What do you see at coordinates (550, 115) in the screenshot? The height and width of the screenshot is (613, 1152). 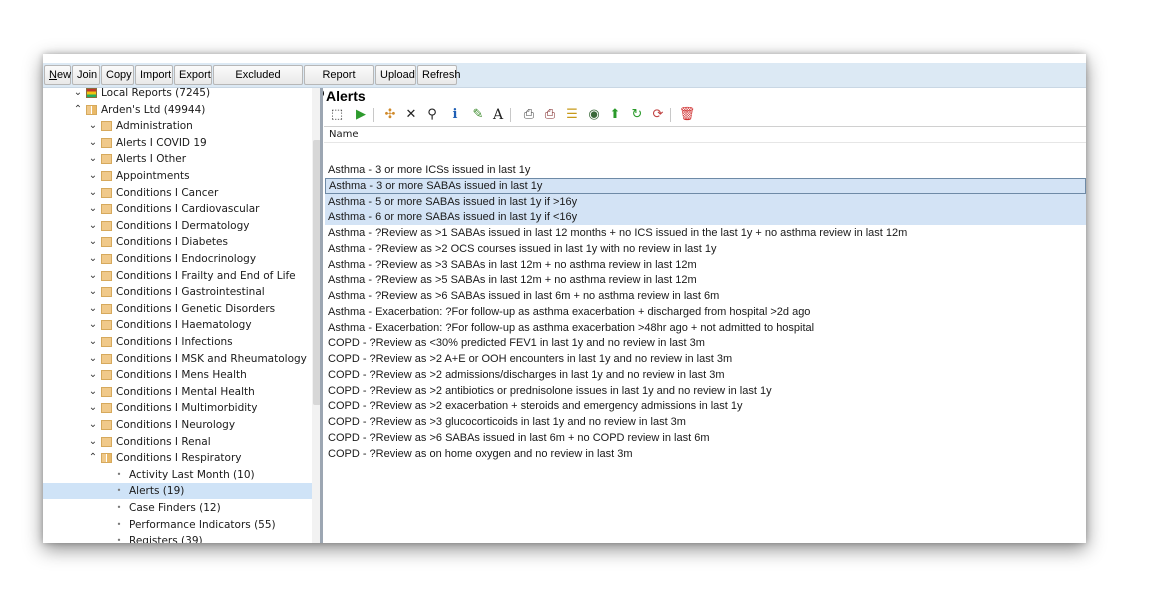 I see `print-all-icon: ⎙` at bounding box center [550, 115].